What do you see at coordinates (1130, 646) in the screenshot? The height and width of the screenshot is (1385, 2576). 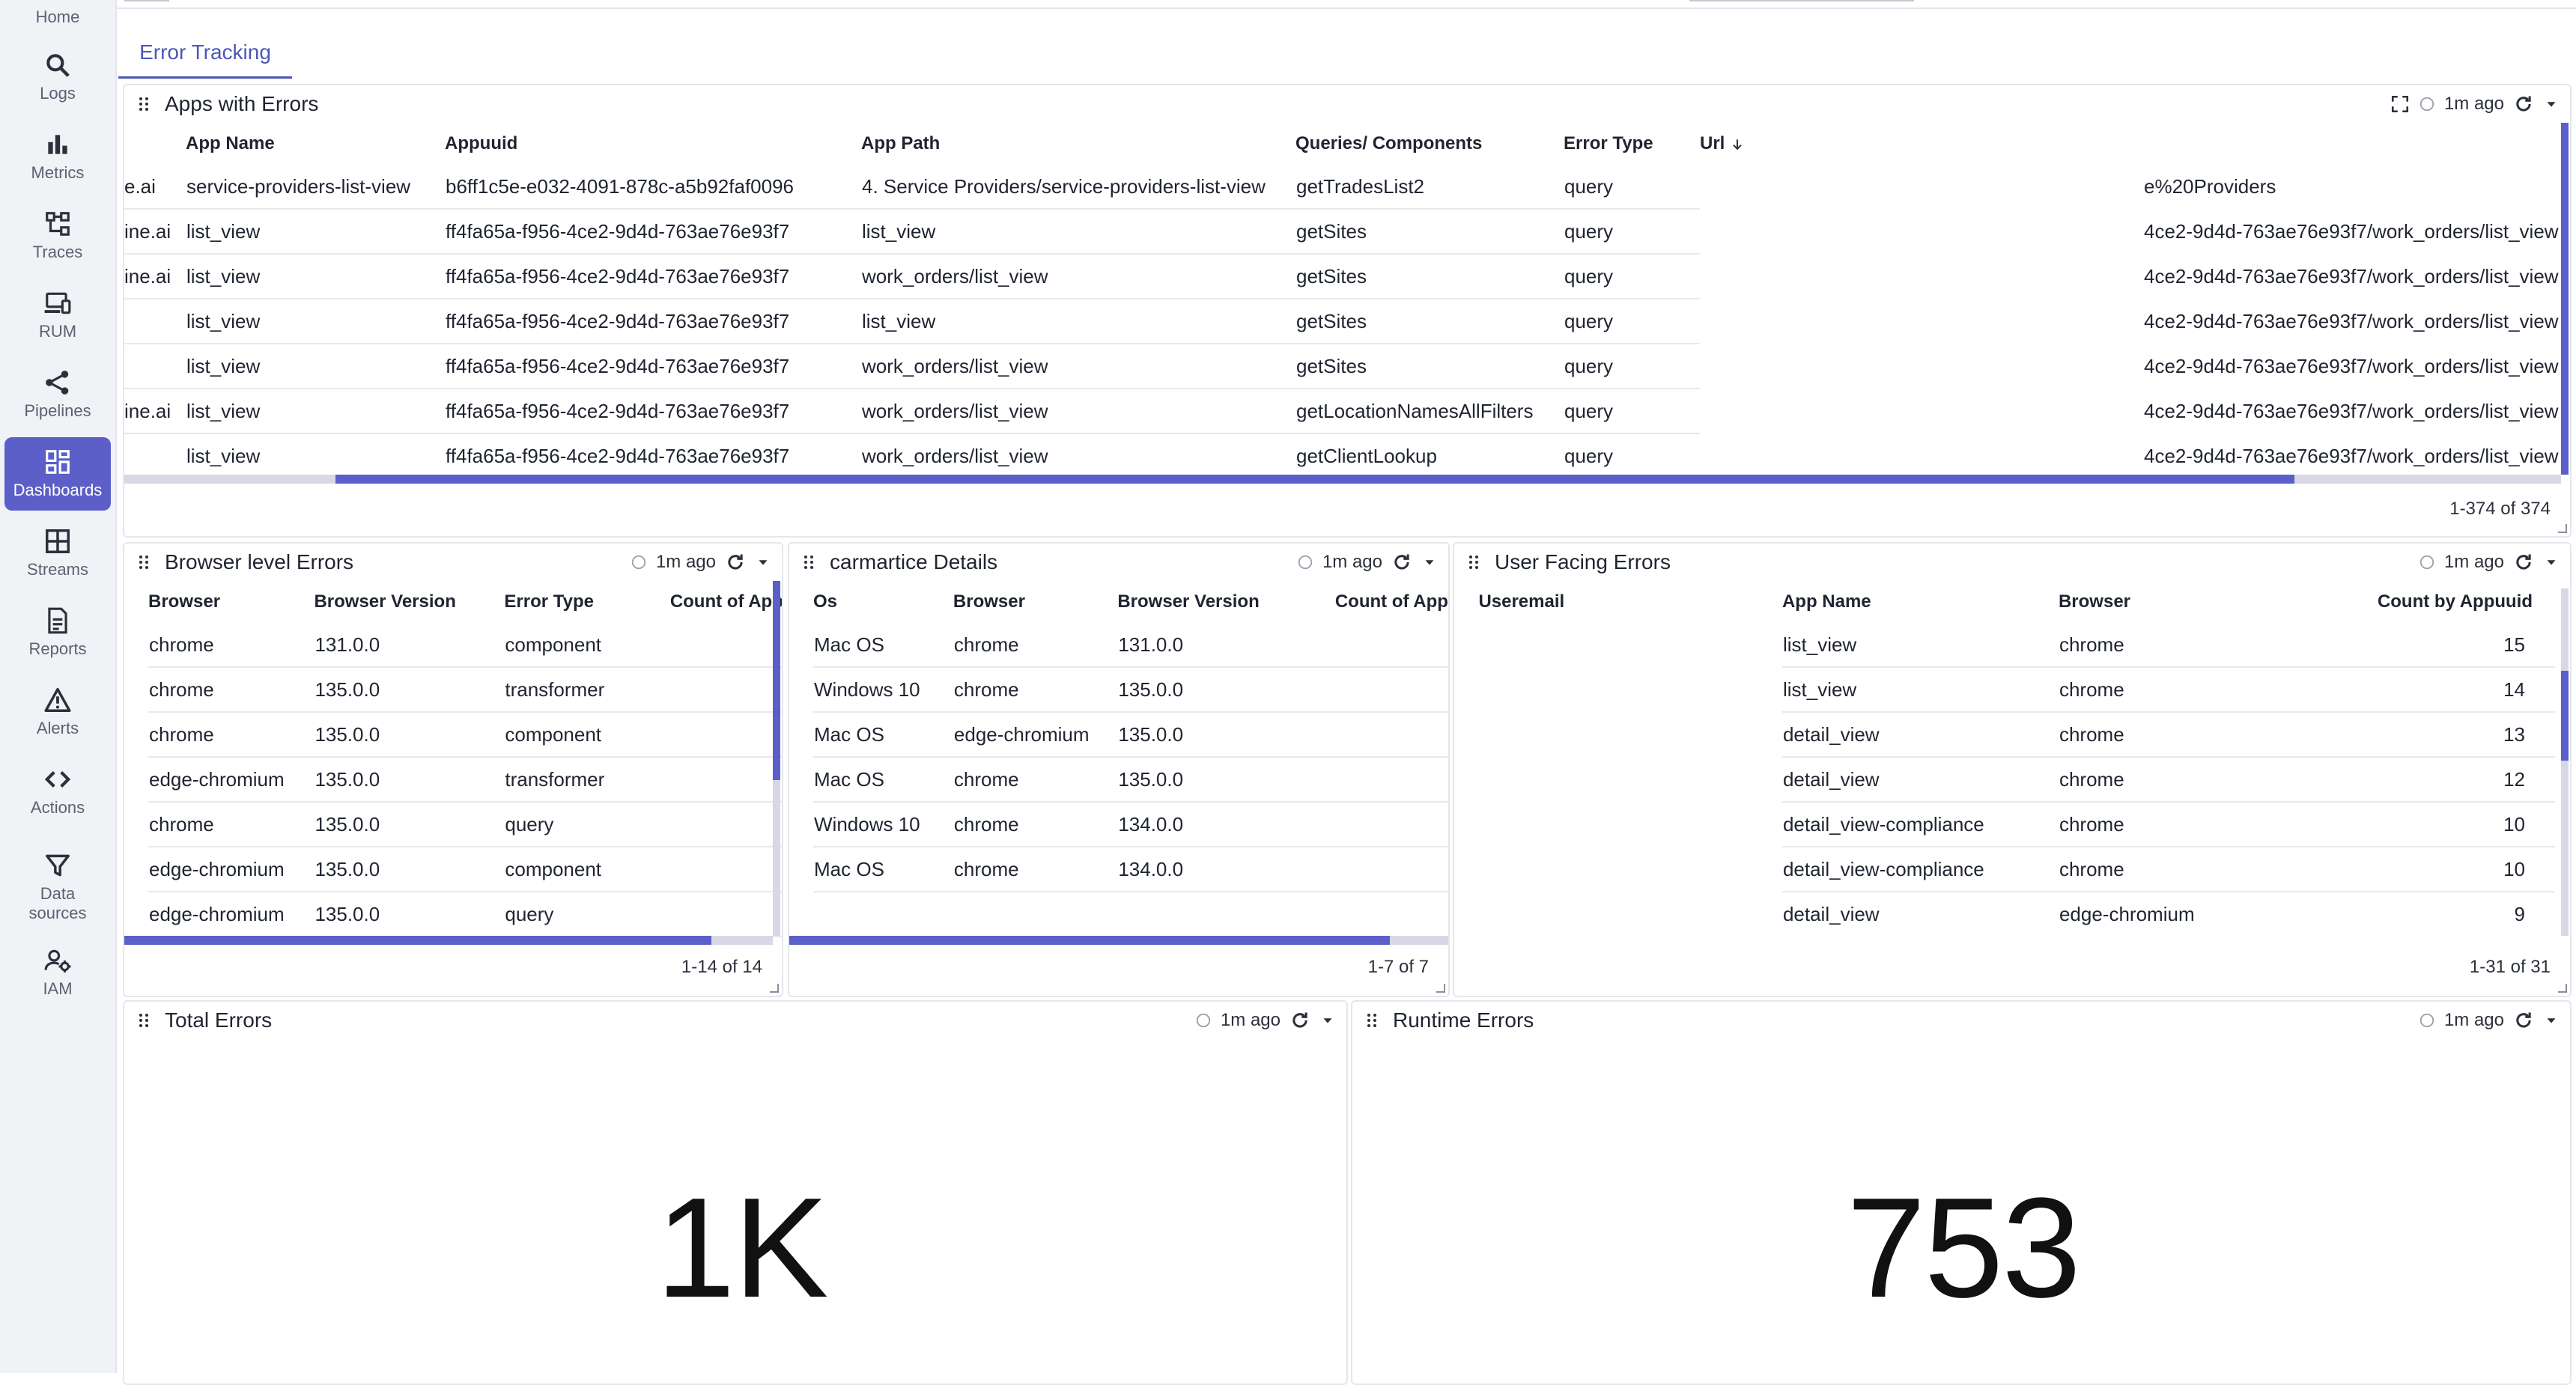 I see `table-row: Mac OS chrome 131.0.0` at bounding box center [1130, 646].